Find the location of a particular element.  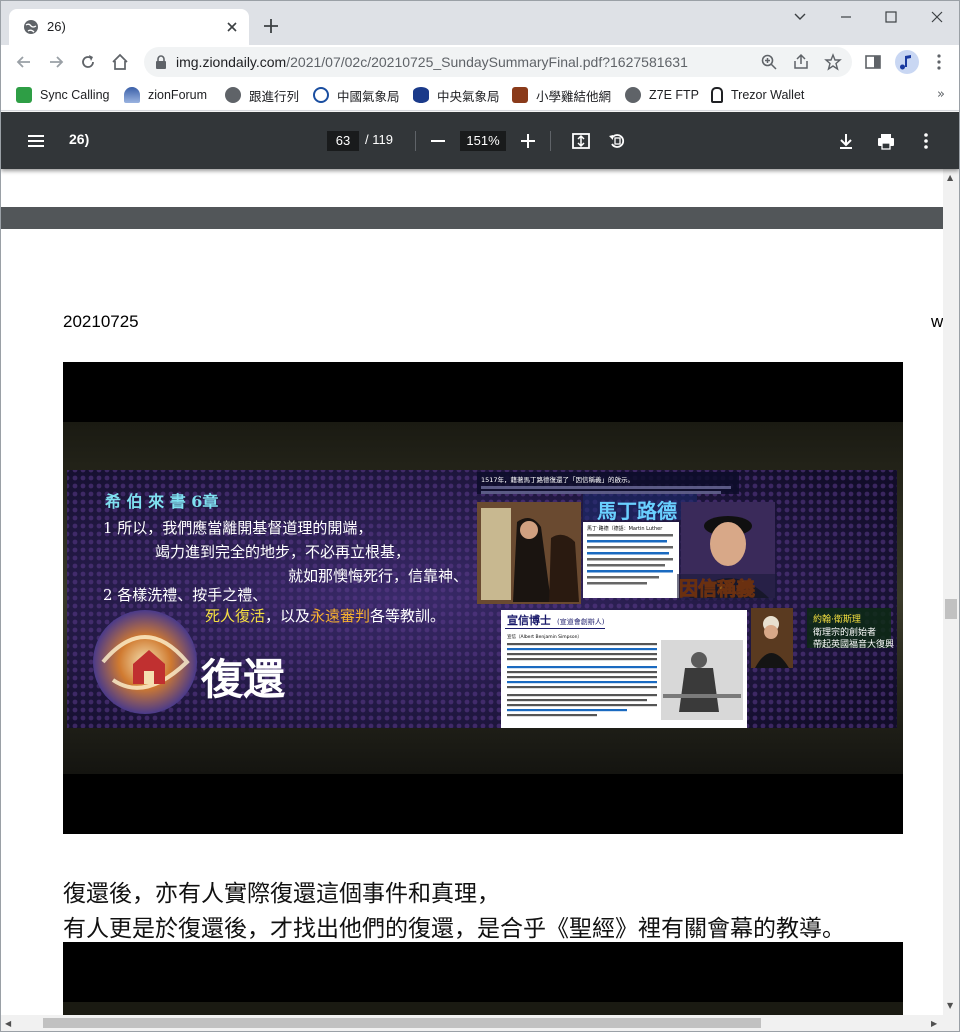

bookmark-guitar: 小學雞結他網 is located at coordinates (561, 95).